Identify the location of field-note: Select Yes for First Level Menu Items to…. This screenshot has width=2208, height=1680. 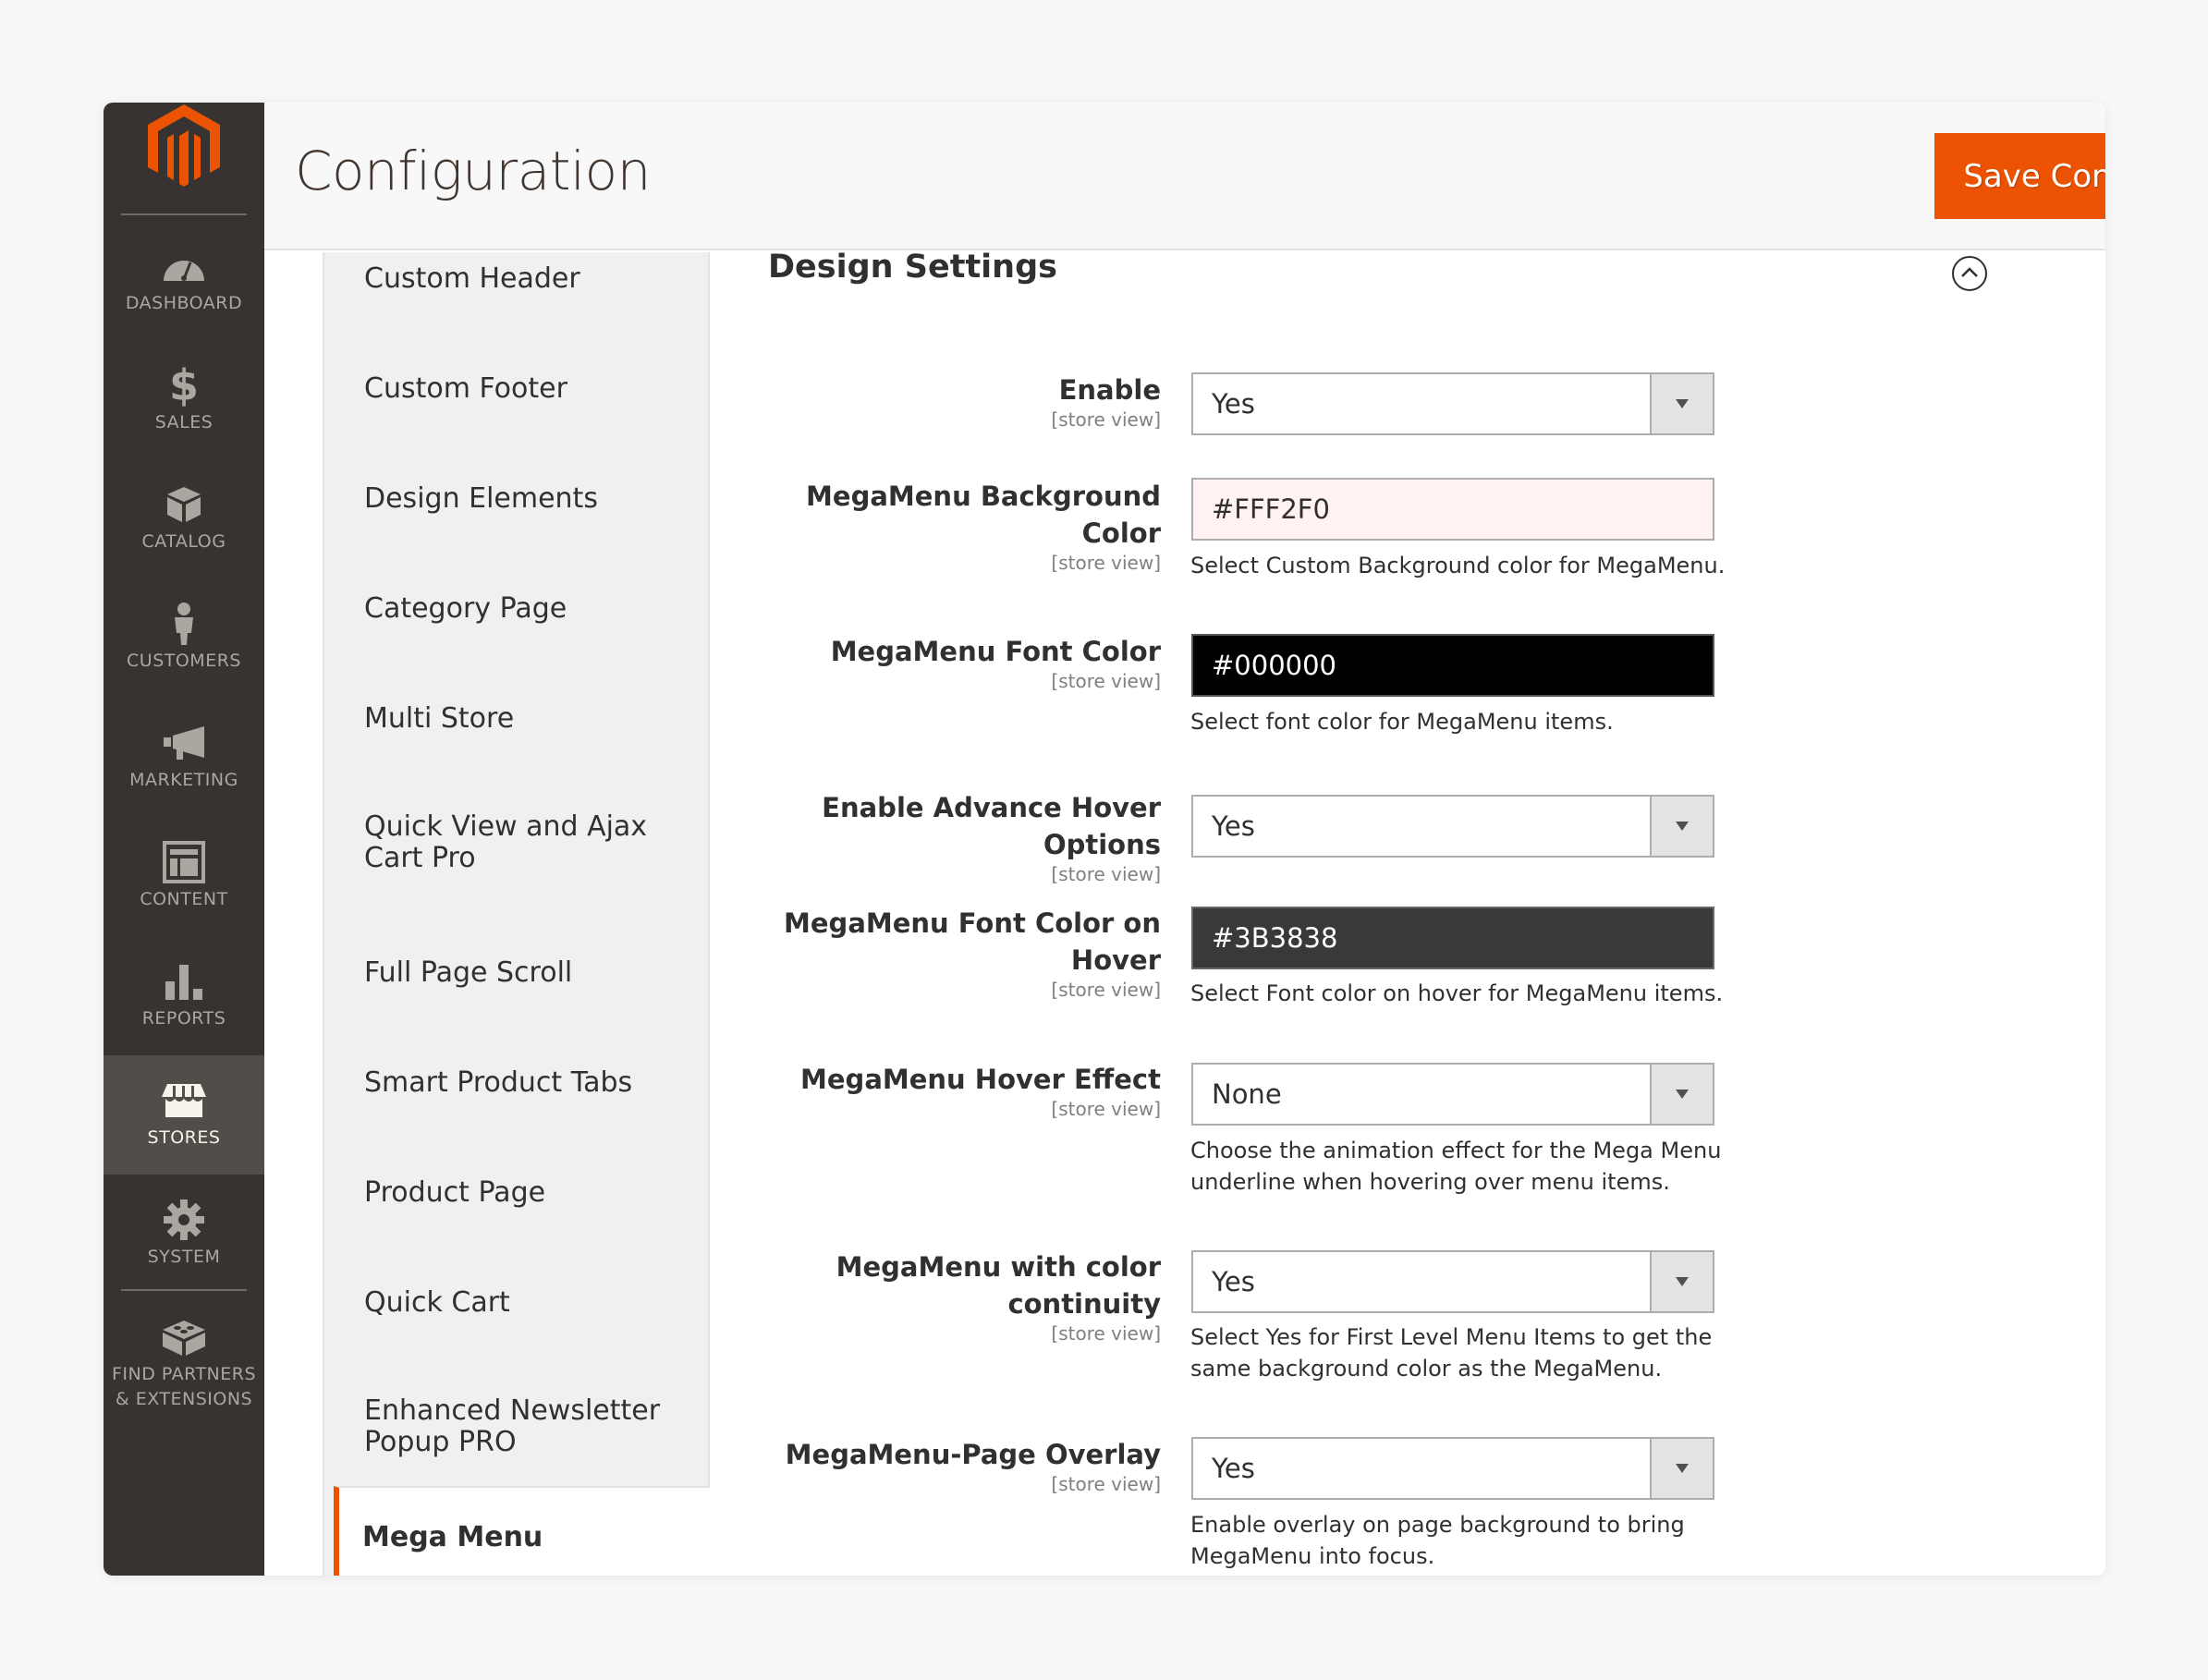
(1451, 1353).